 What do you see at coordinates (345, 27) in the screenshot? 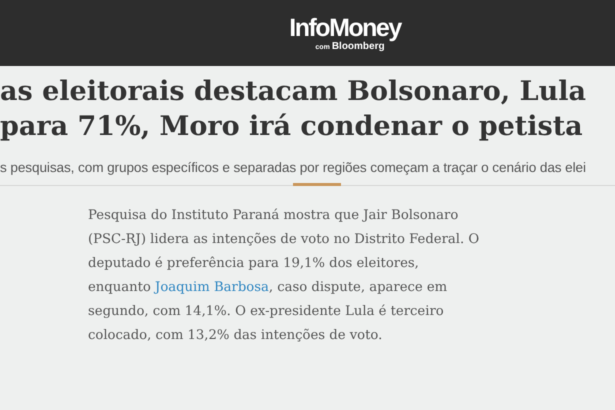
I see `logo-text: InfoMoney` at bounding box center [345, 27].